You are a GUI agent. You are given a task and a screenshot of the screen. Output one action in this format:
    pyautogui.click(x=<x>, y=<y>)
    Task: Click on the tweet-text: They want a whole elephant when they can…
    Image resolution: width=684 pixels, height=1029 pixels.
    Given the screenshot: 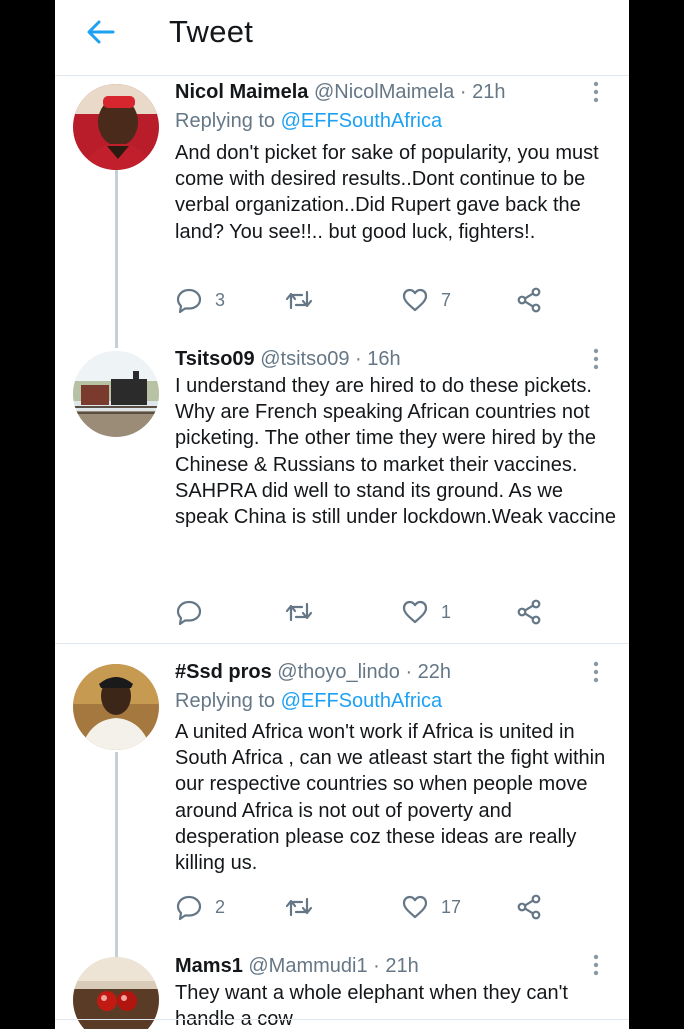 What is the action you would take?
    pyautogui.click(x=374, y=1005)
    